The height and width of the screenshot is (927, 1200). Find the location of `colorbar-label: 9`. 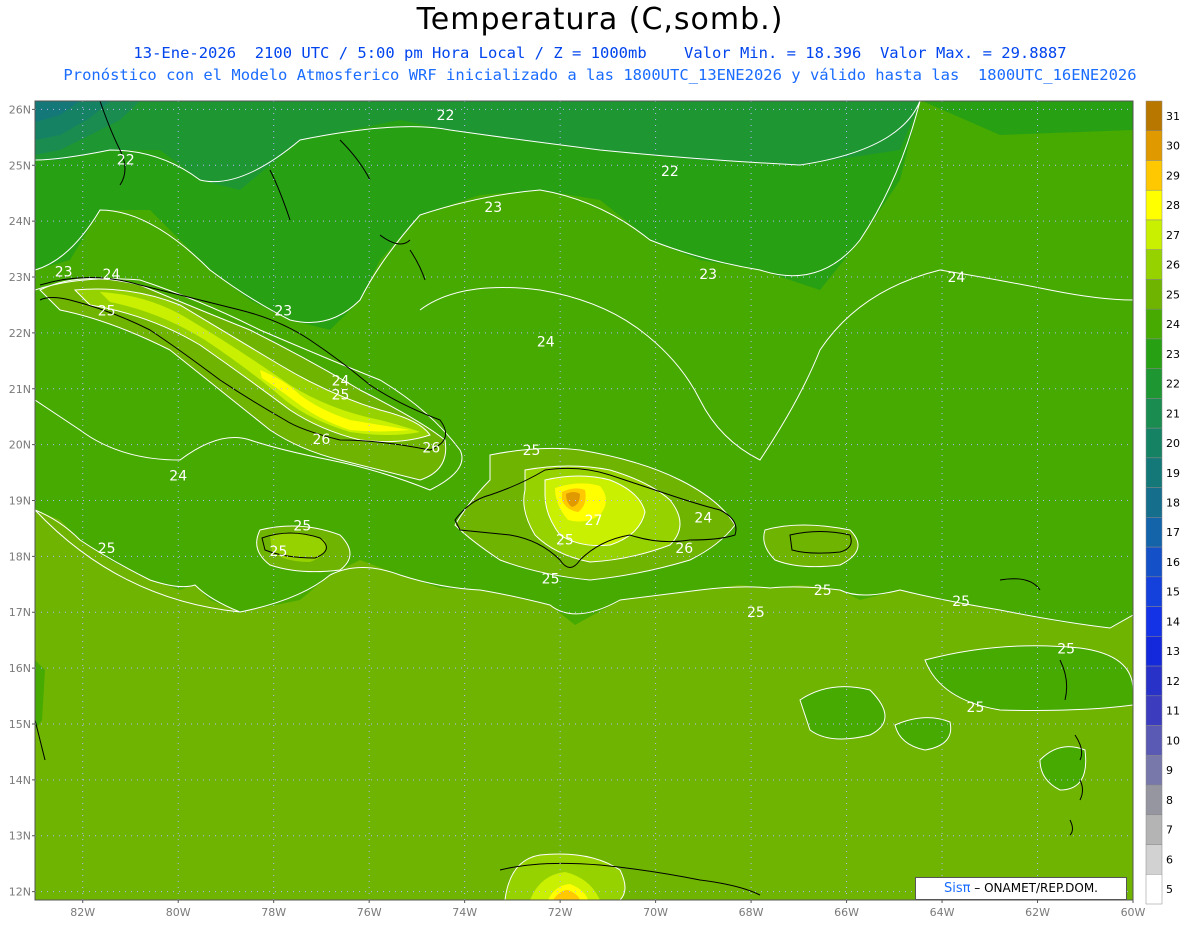

colorbar-label: 9 is located at coordinates (1169, 770).